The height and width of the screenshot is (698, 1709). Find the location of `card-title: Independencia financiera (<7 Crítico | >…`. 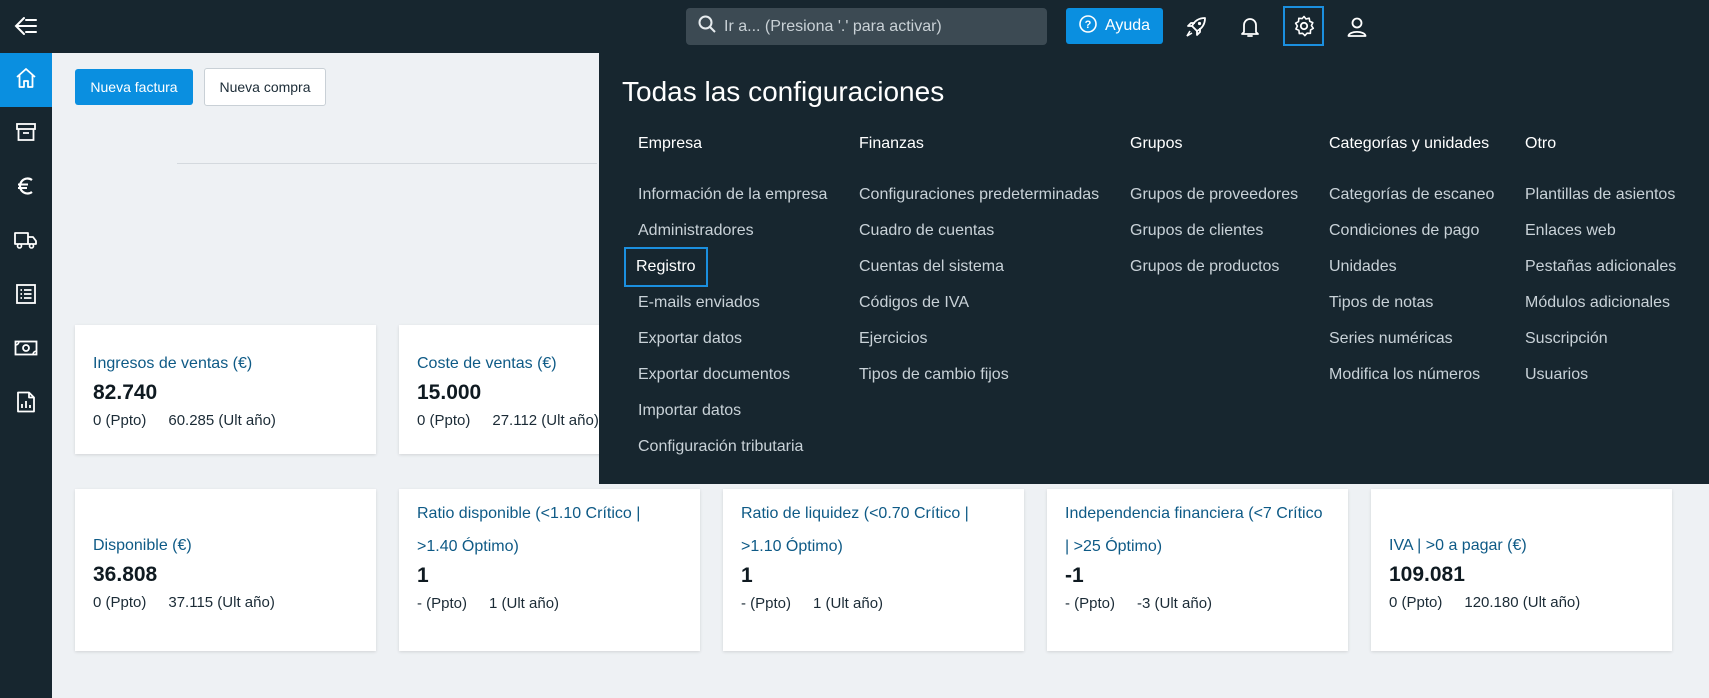

card-title: Independencia financiera (<7 Crítico | >… is located at coordinates (1194, 530).